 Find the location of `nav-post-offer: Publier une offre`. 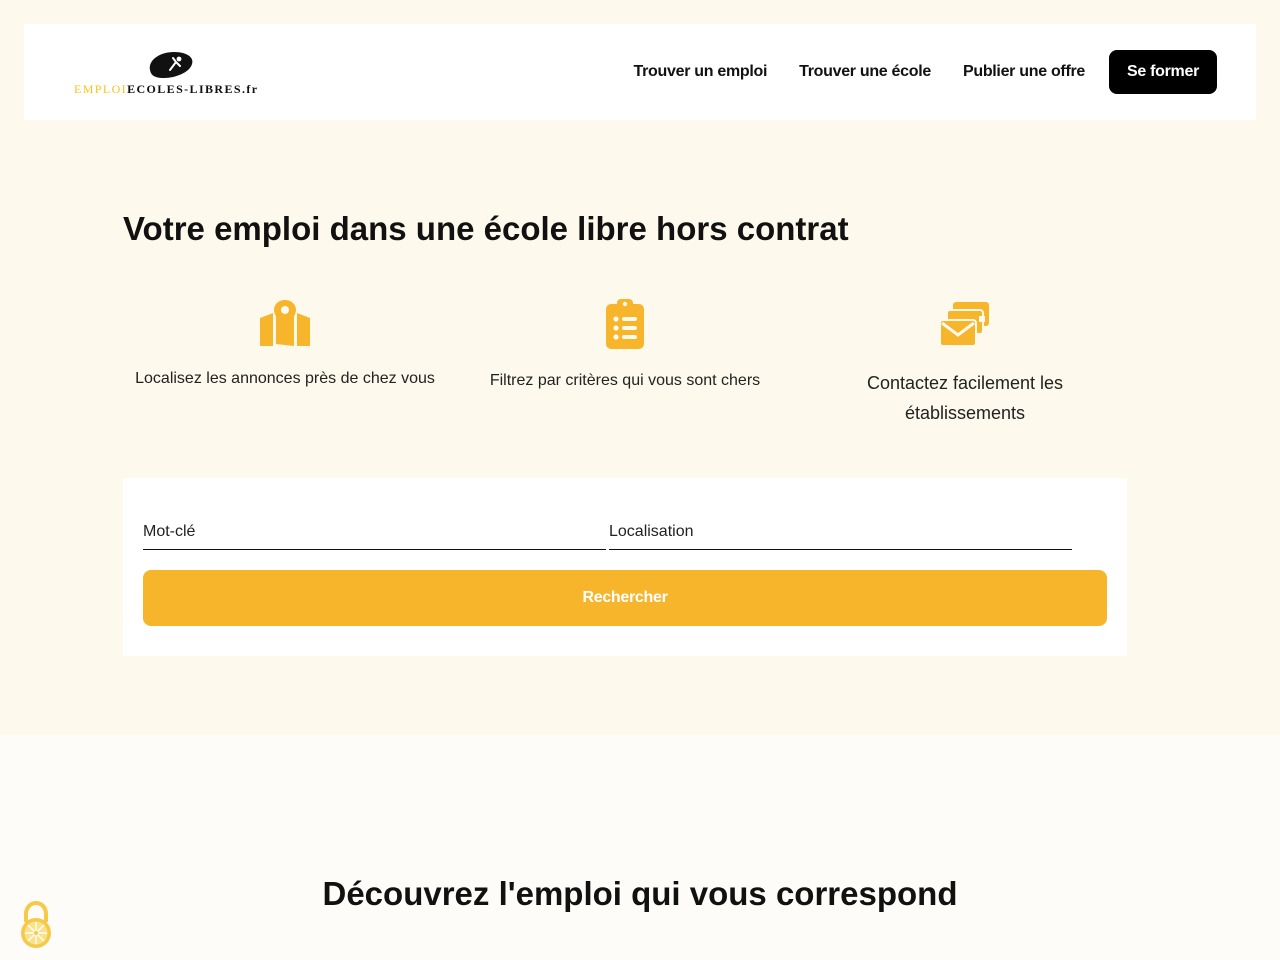

nav-post-offer: Publier une offre is located at coordinates (1024, 72).